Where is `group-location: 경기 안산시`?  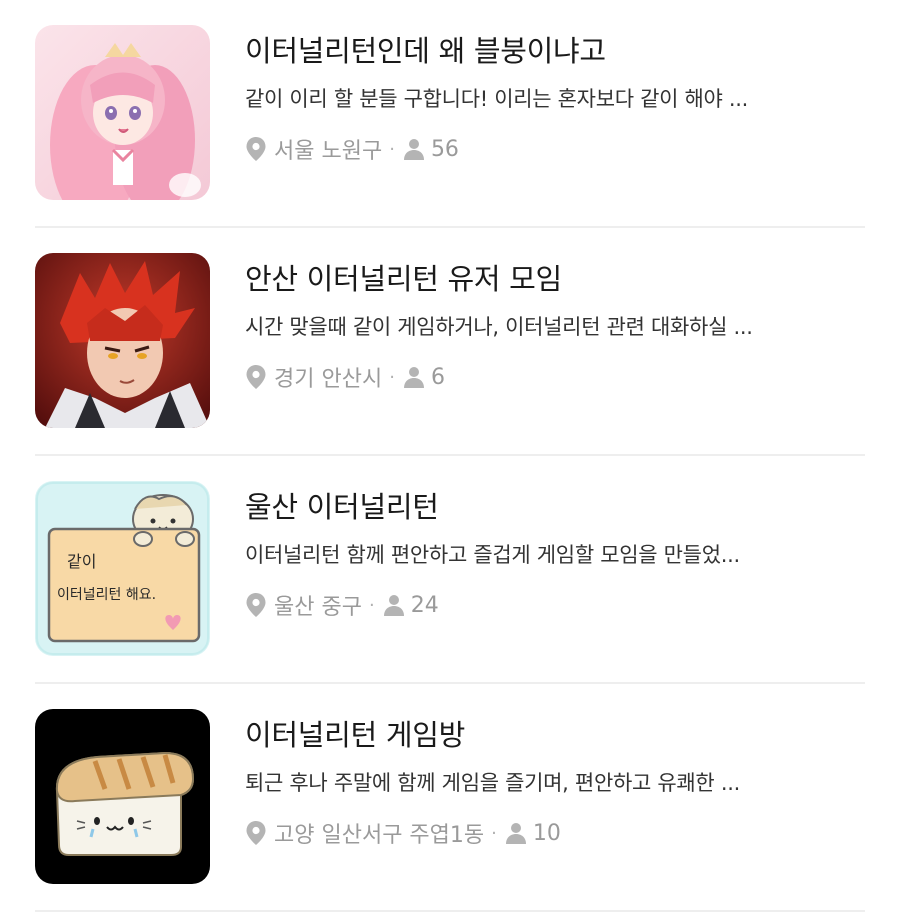
group-location: 경기 안산시 is located at coordinates (328, 379).